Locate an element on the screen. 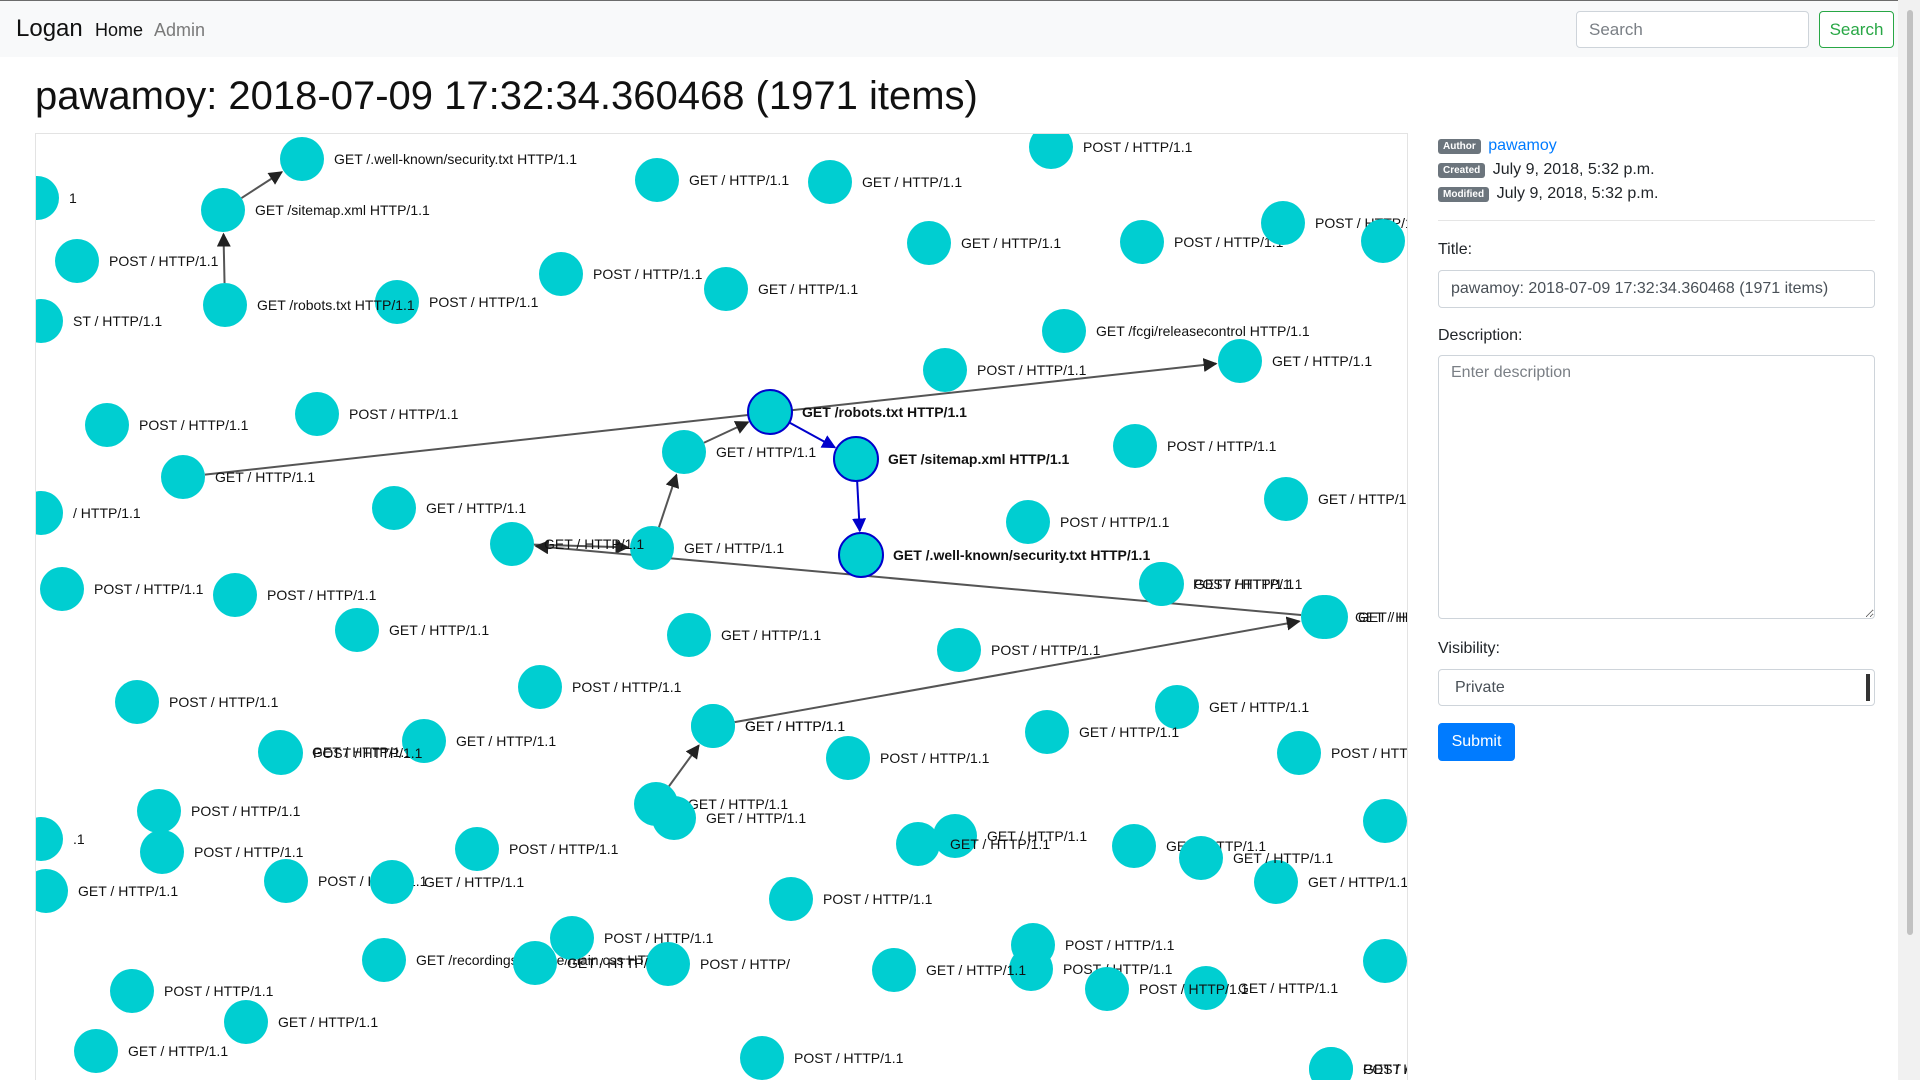 The width and height of the screenshot is (1920, 1080). search-input is located at coordinates (1692, 29).